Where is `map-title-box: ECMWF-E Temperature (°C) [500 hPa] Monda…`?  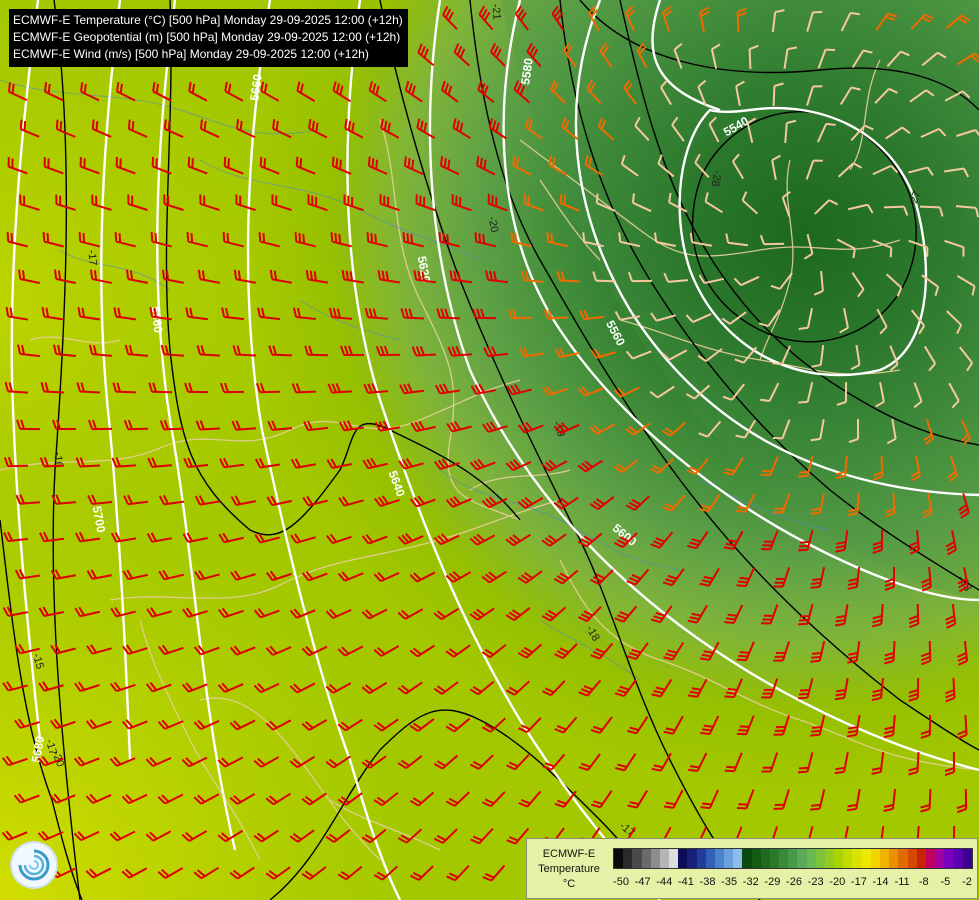
map-title-box: ECMWF-E Temperature (°C) [500 hPa] Monda… is located at coordinates (208, 38).